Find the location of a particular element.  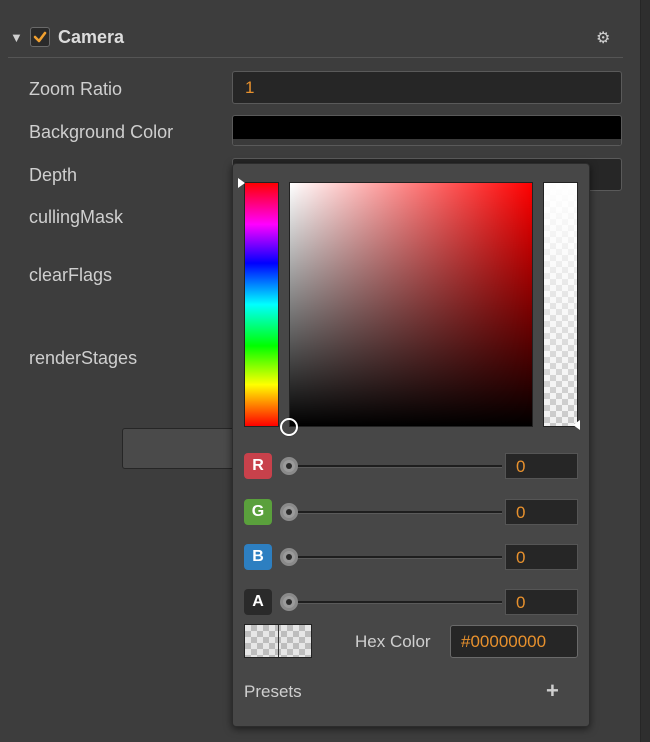

blue-channel-badge: B is located at coordinates (258, 557).